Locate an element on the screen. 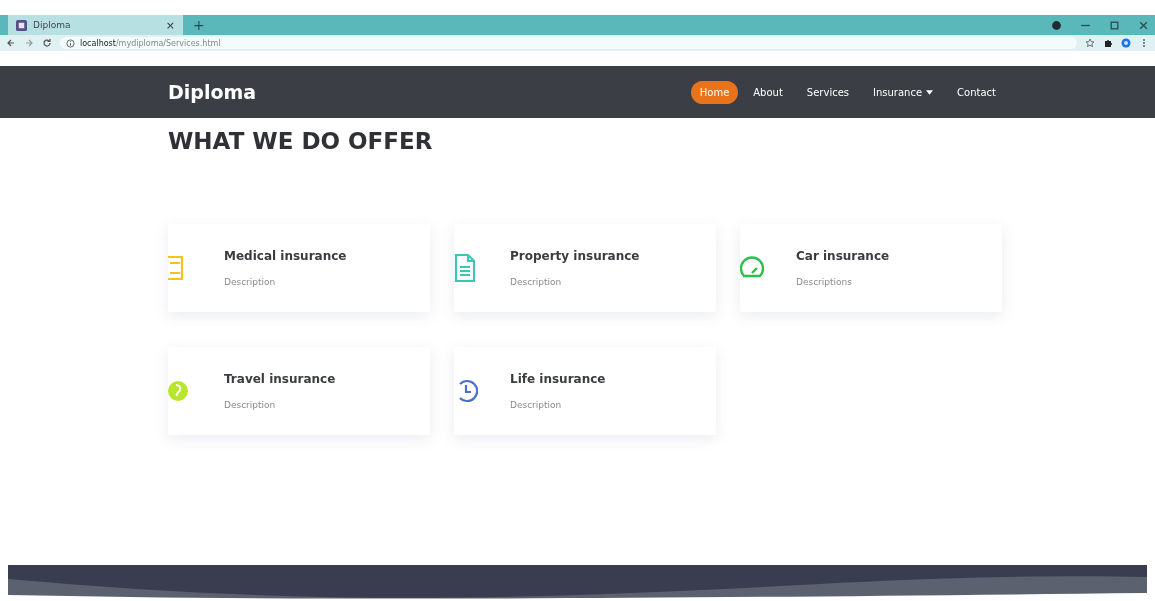 This screenshot has height=601, width=1155. browser-tab: Diploma × is located at coordinates (95, 25).